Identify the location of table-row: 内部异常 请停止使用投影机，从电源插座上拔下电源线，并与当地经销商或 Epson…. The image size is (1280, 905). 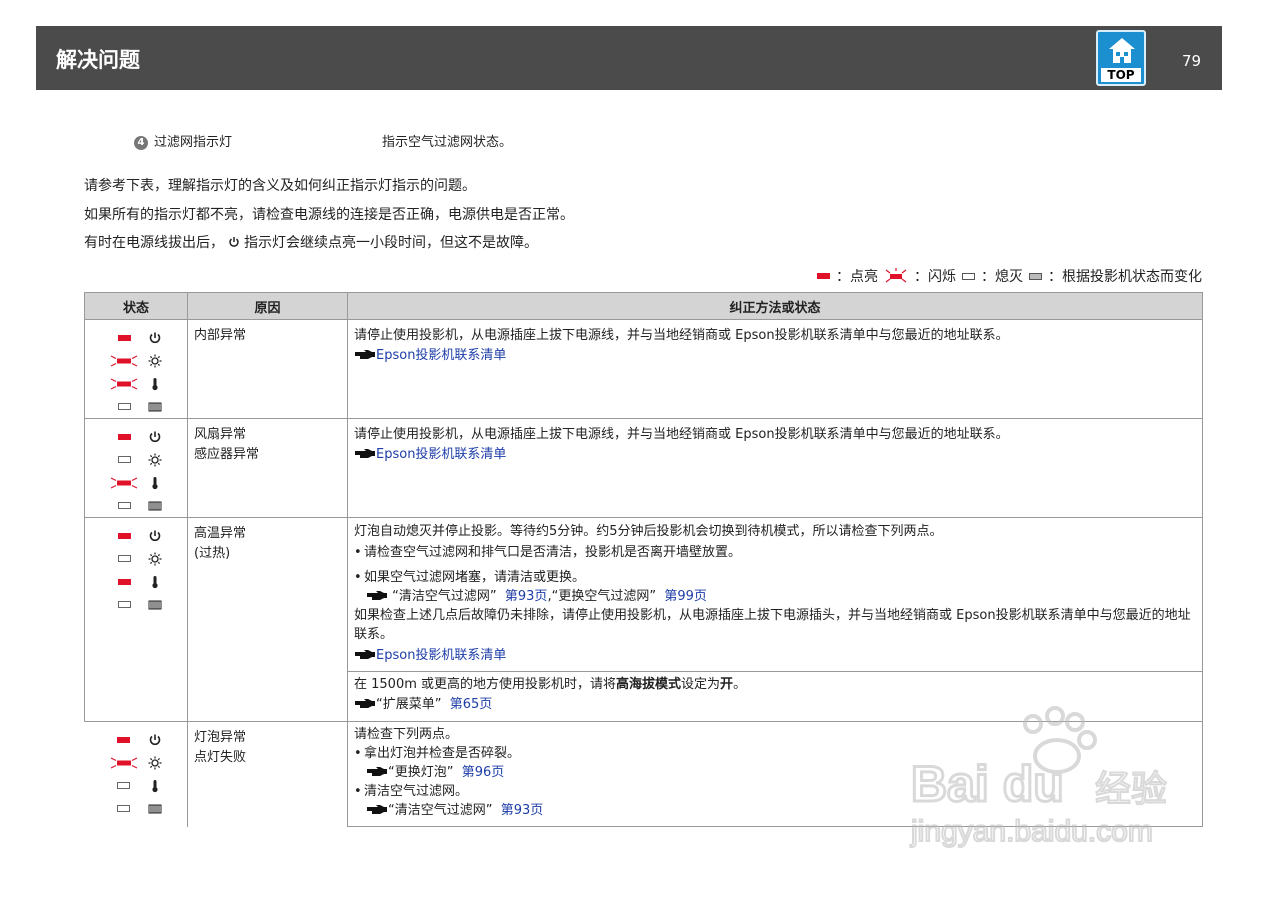
(643, 369).